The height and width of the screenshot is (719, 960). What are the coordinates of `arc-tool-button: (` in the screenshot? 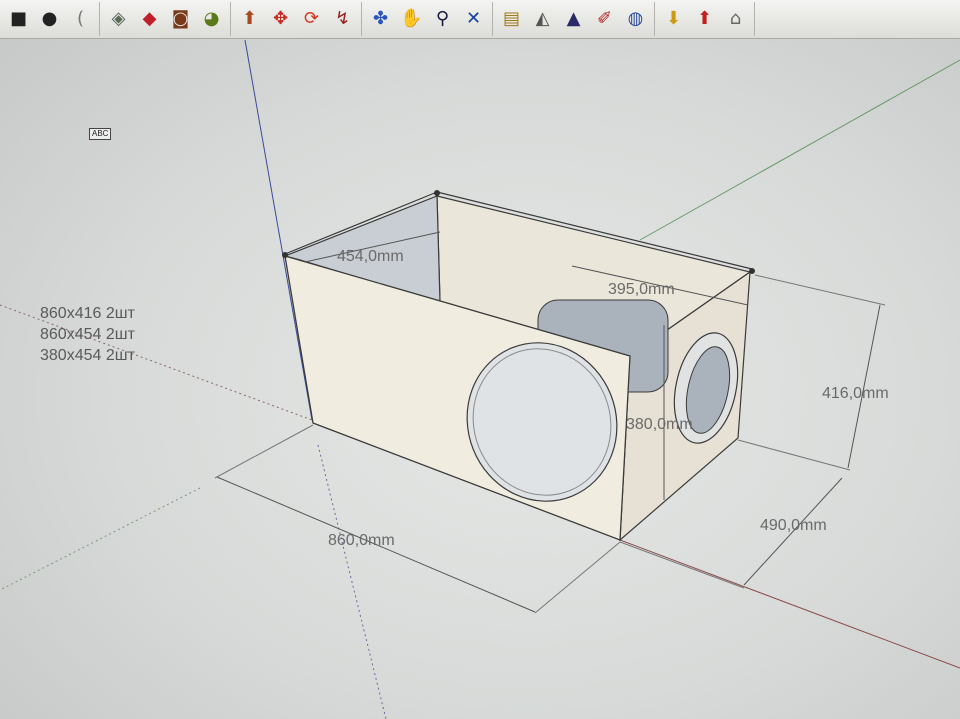 It's located at (80, 19).